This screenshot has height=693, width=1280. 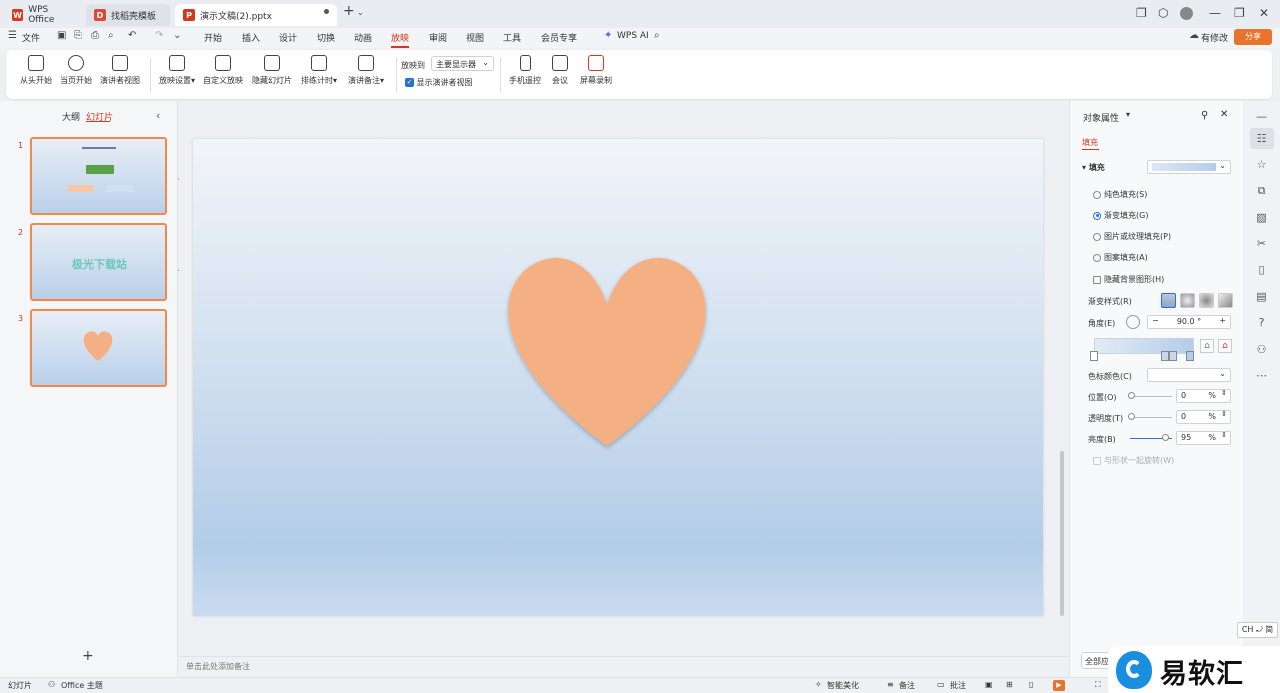 I want to click on more-chevron-icon: ⌄, so click(x=177, y=35).